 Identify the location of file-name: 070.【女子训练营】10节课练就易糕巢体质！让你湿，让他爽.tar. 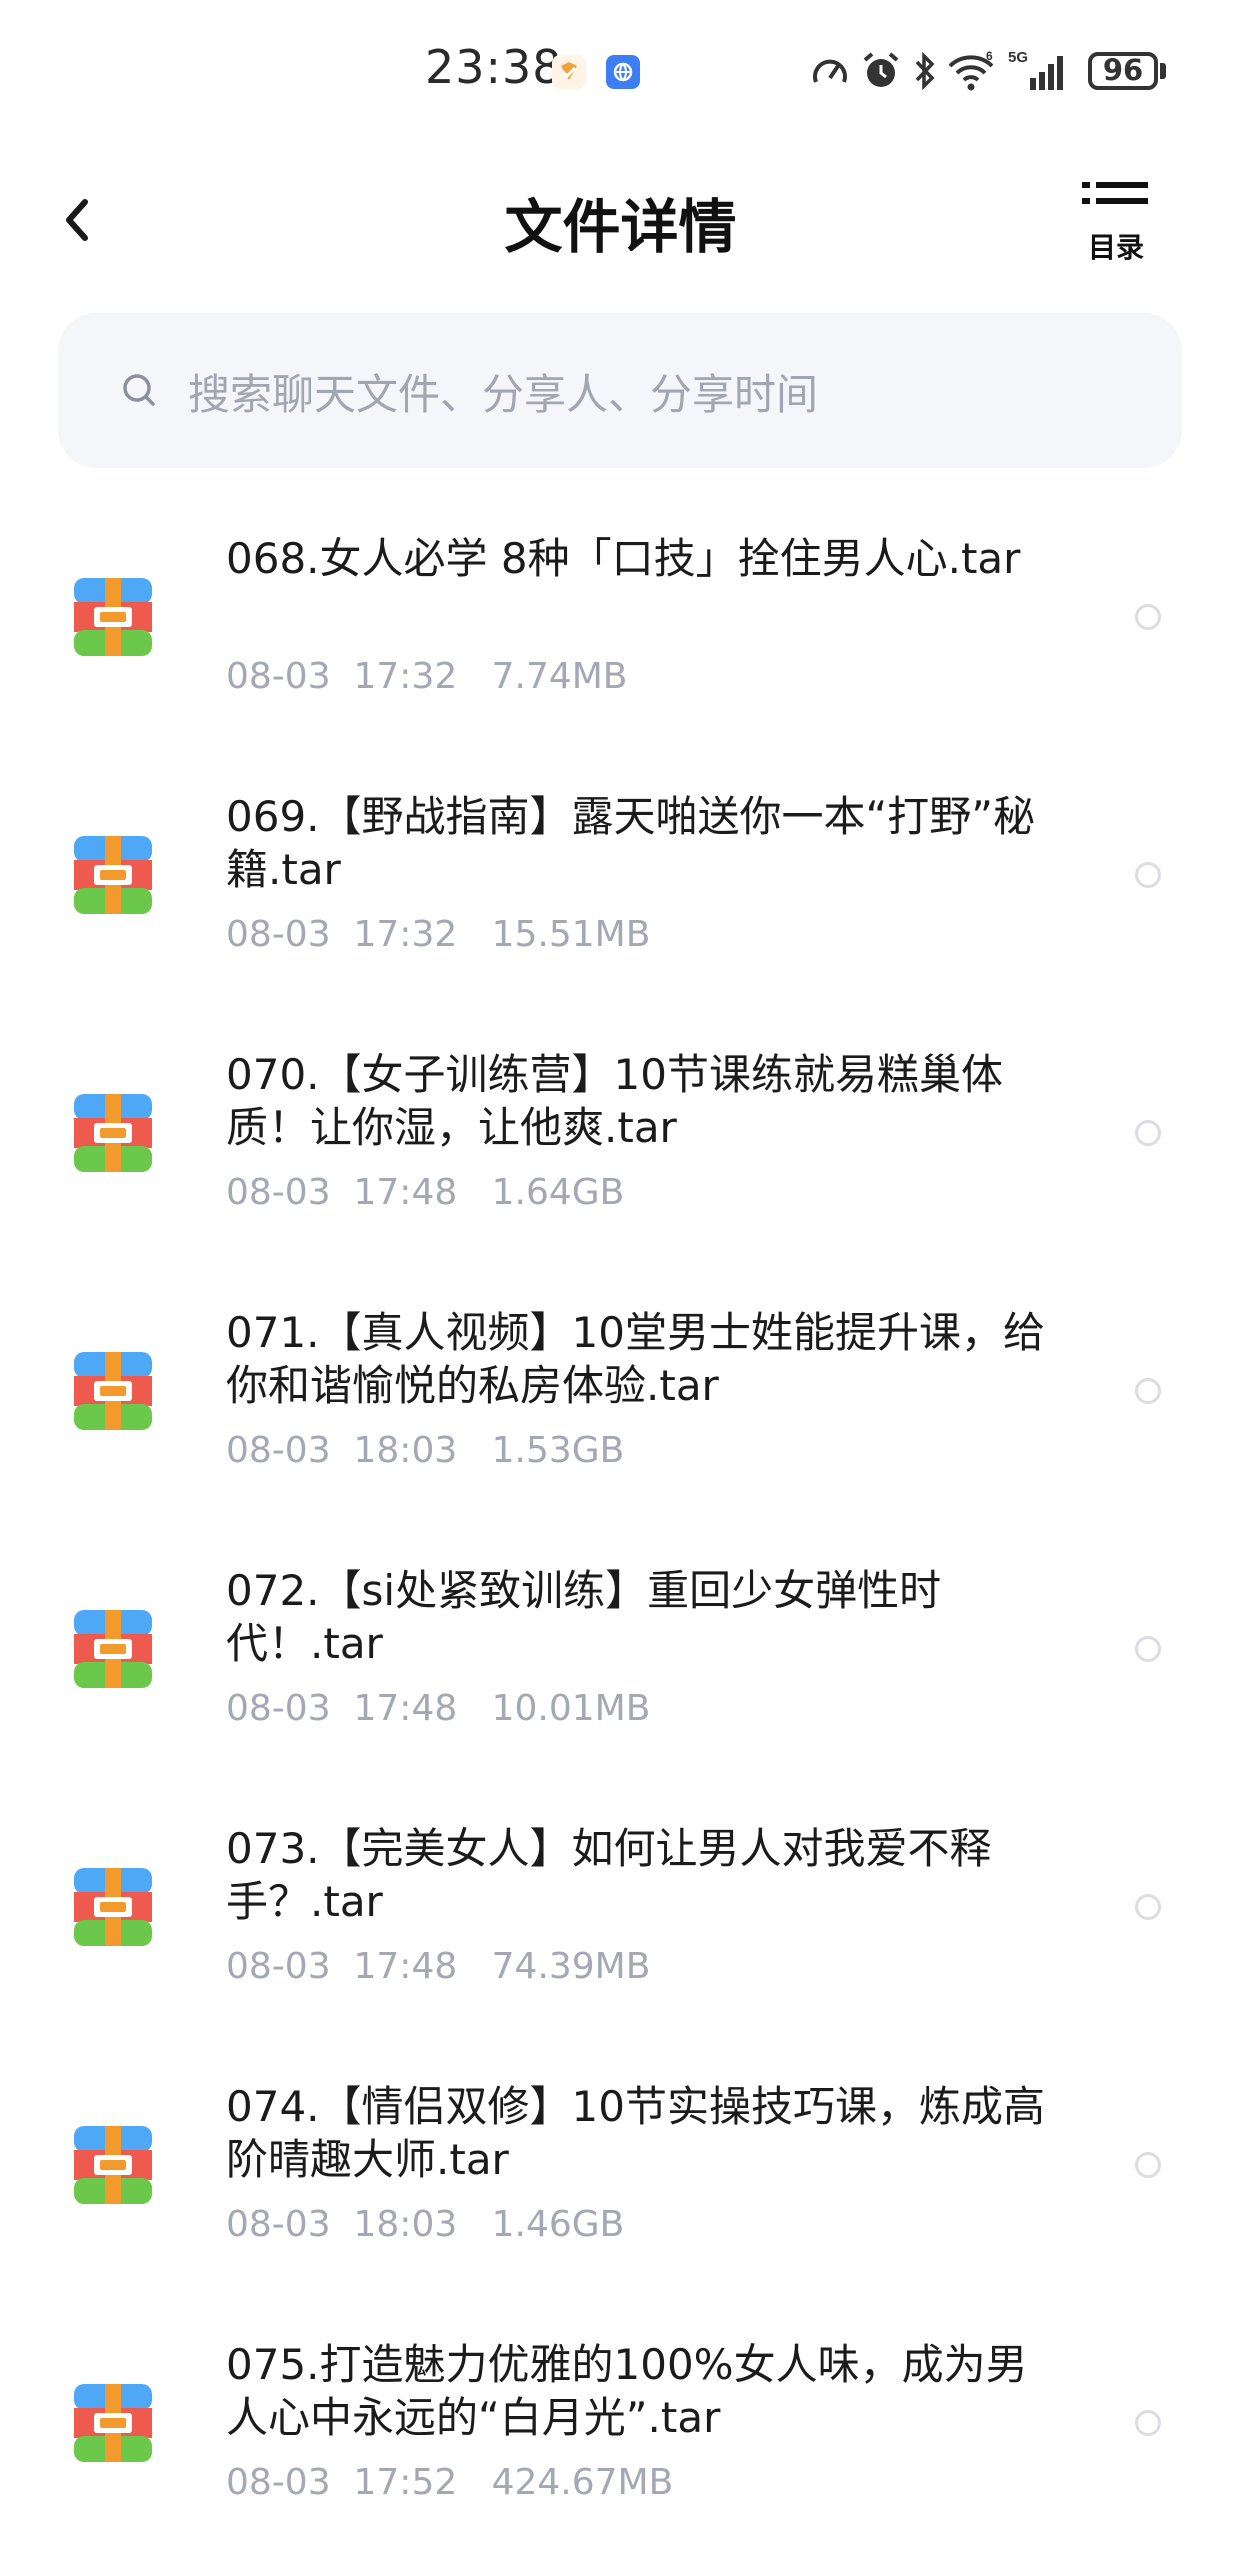
(614, 1101).